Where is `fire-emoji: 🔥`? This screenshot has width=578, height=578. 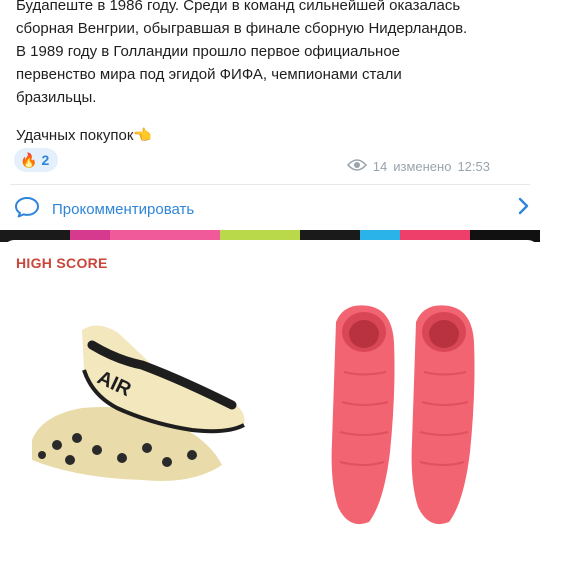 fire-emoji: 🔥 is located at coordinates (29, 159).